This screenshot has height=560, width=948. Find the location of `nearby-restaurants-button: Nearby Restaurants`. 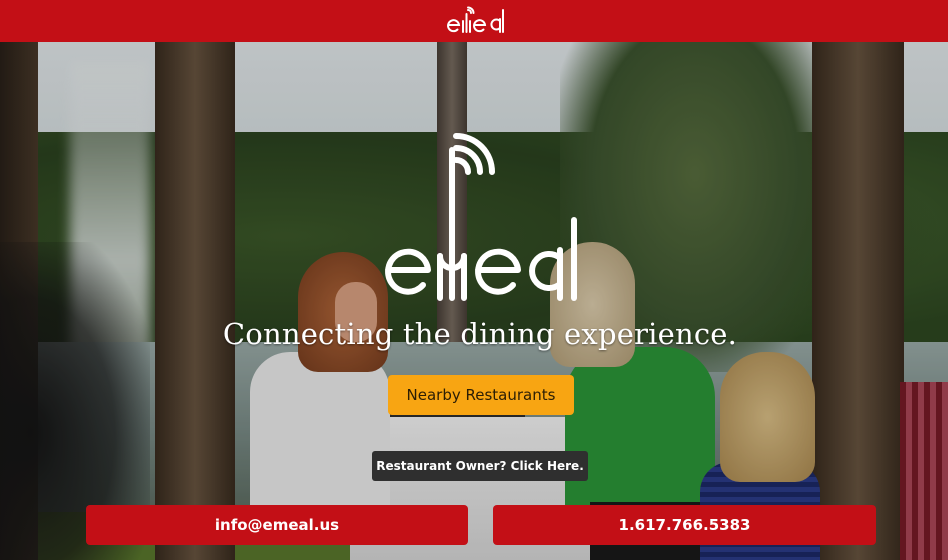

nearby-restaurants-button: Nearby Restaurants is located at coordinates (481, 395).